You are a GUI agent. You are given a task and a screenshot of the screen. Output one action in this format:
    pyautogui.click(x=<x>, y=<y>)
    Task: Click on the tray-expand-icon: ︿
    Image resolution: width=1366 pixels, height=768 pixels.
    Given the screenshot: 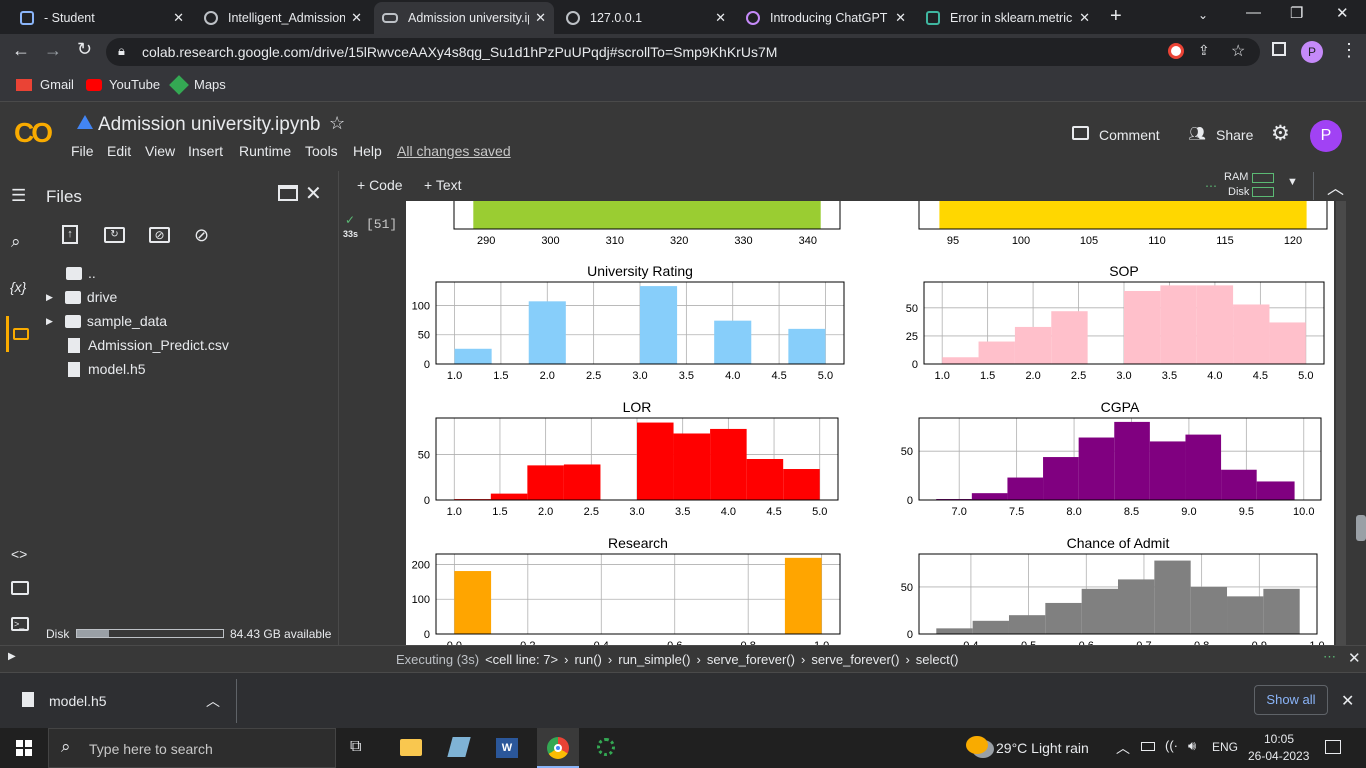 What is the action you would take?
    pyautogui.click(x=1123, y=748)
    